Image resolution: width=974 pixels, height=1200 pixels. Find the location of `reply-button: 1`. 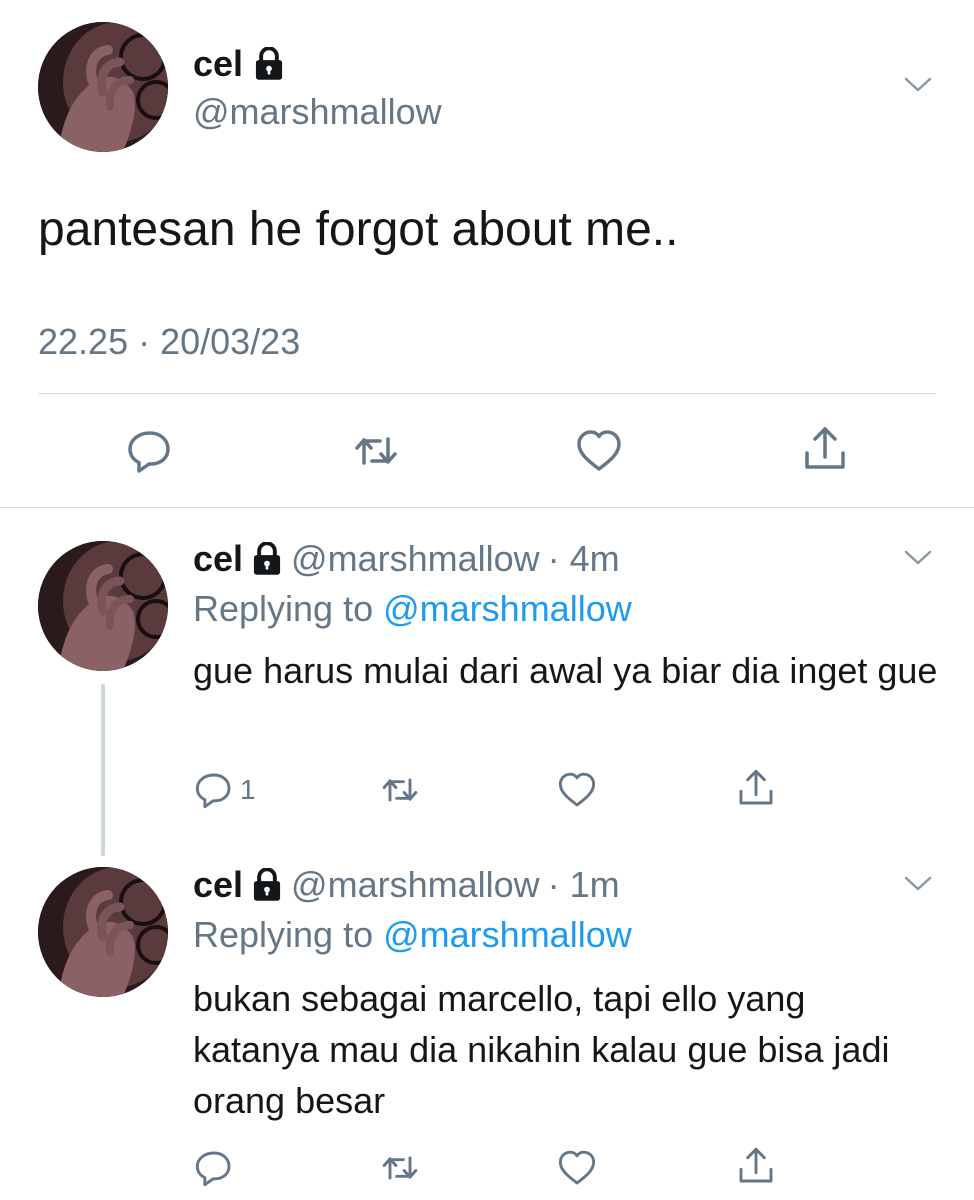

reply-button: 1 is located at coordinates (225, 790).